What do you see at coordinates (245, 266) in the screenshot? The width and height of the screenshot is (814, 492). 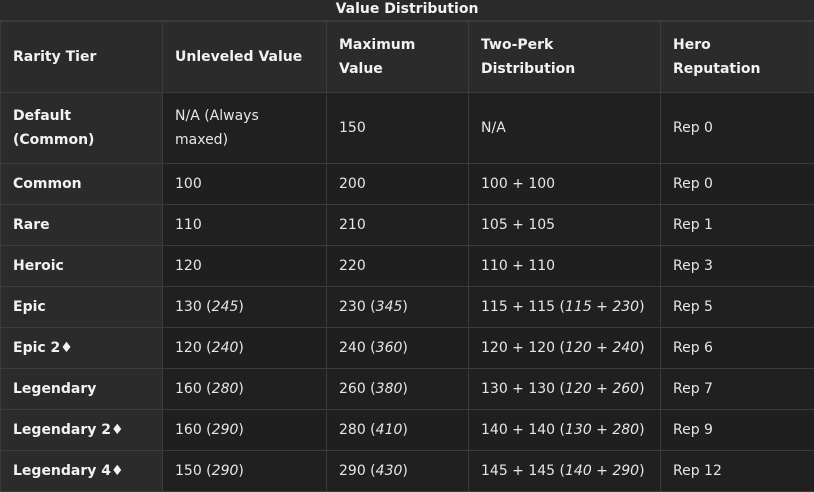 I see `cell-unleveled-value: 120` at bounding box center [245, 266].